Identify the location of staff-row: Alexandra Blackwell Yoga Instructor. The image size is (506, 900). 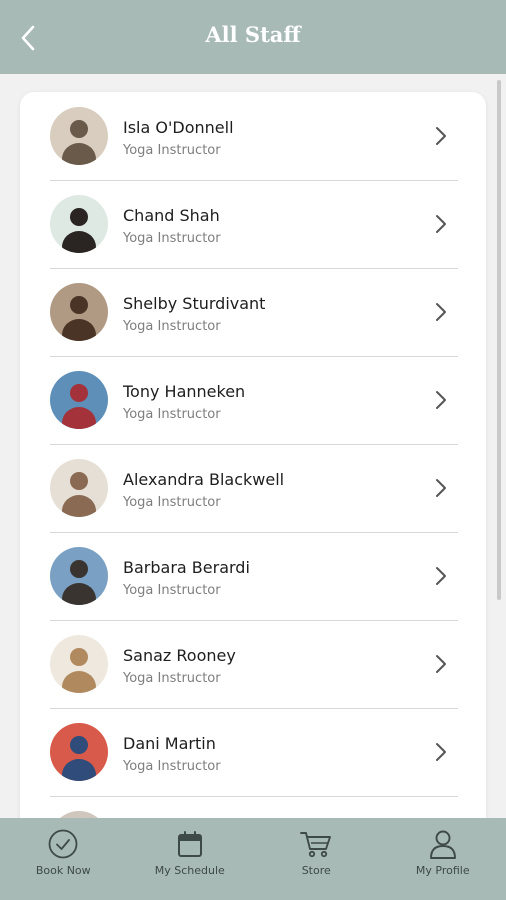
(254, 488).